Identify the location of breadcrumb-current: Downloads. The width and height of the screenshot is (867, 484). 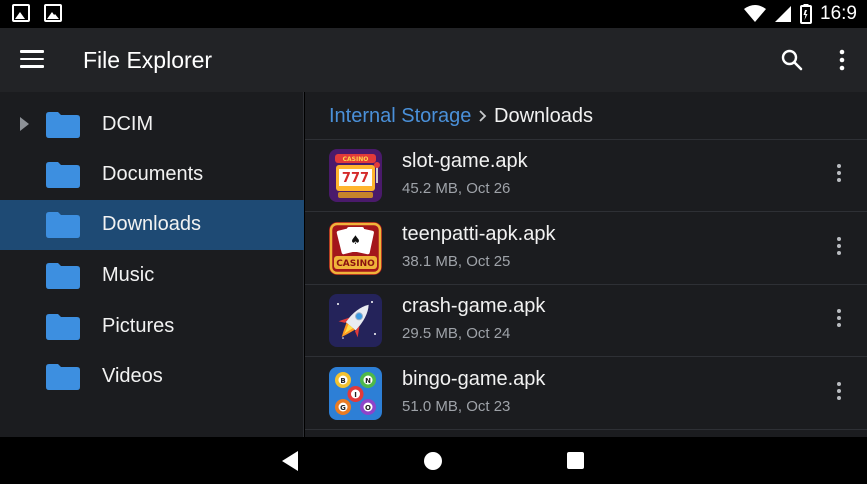
(543, 116).